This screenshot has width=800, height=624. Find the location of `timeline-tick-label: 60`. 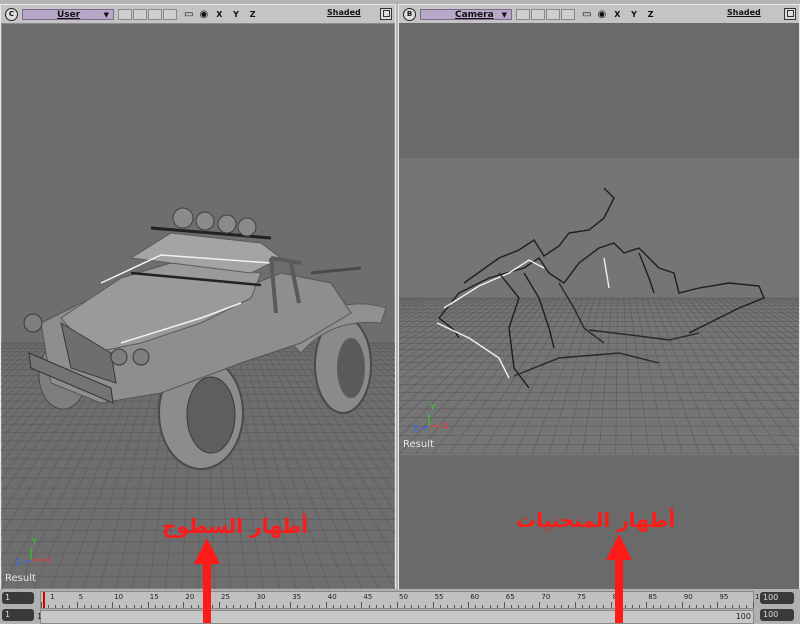

timeline-tick-label: 60 is located at coordinates (474, 597).